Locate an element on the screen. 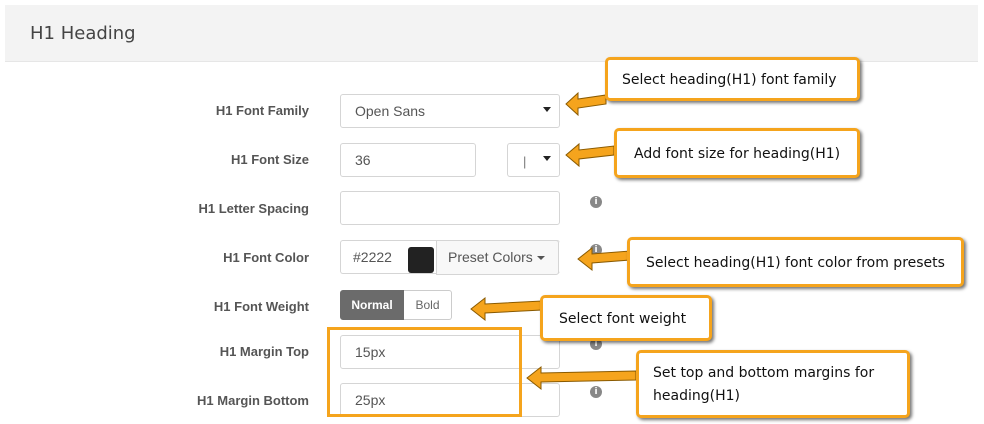 Image resolution: width=984 pixels, height=424 pixels. callout-font-size-text: Add font size for heading(H1) is located at coordinates (737, 154).